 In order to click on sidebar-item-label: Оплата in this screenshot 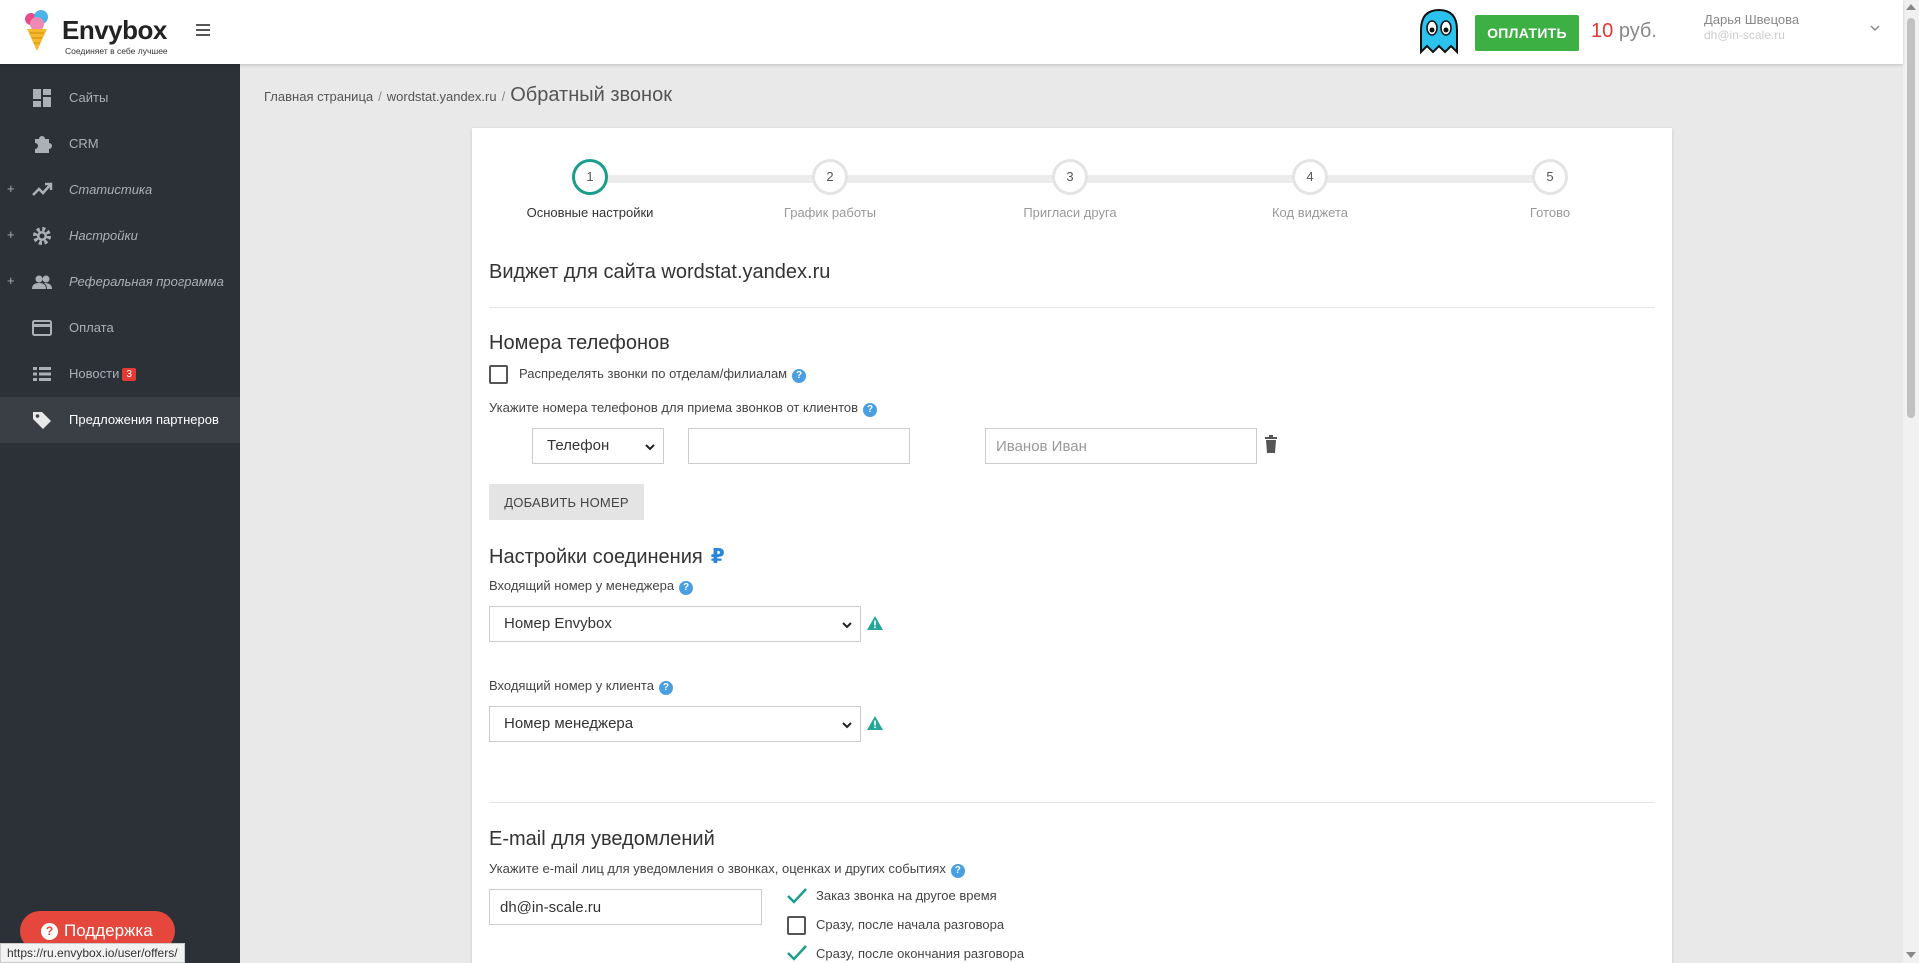, I will do `click(91, 327)`.